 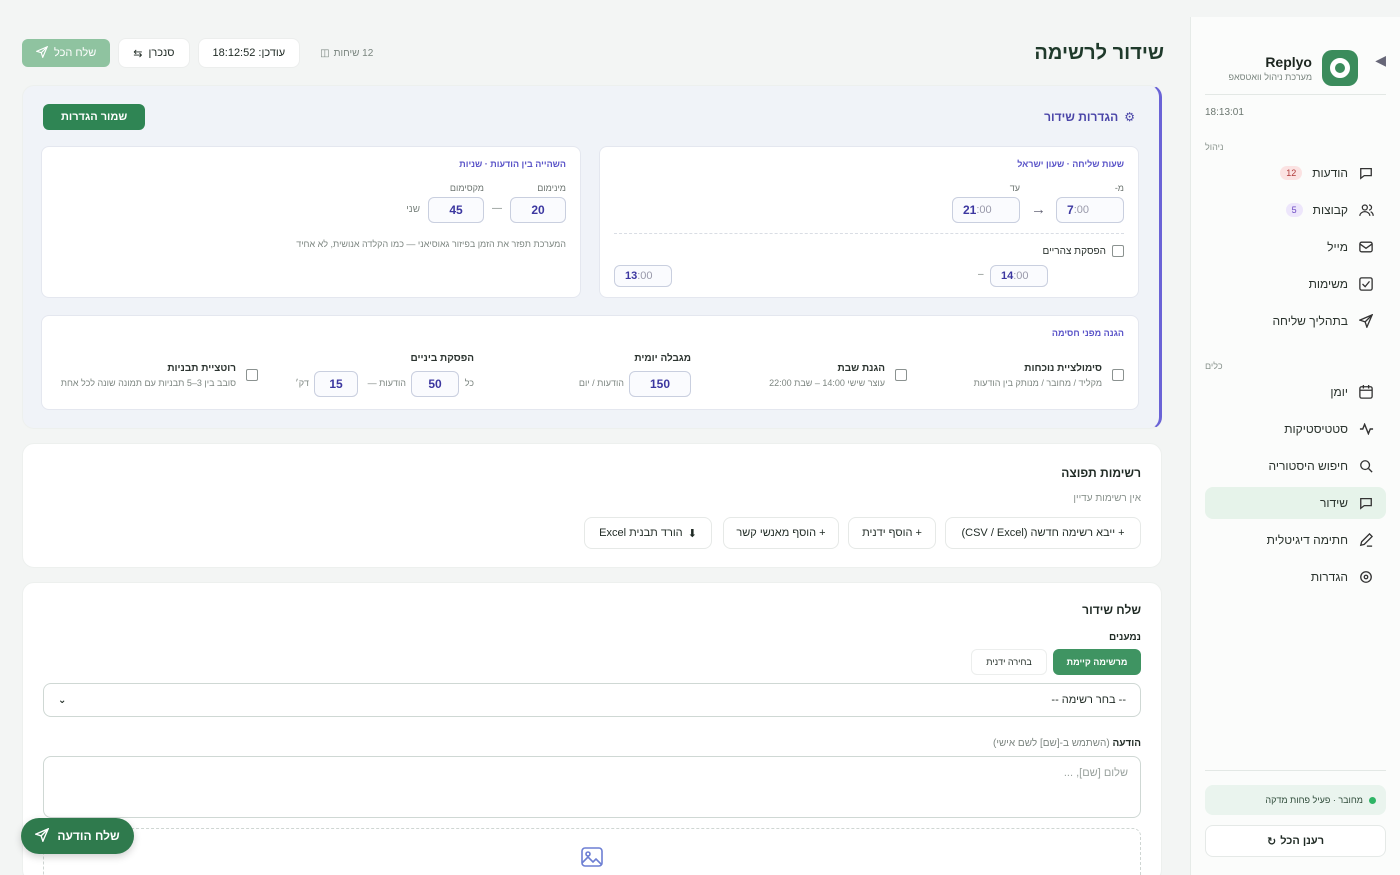 I want to click on add-from-contacts-button: + הוסף מאנשי קשר, so click(x=781, y=533).